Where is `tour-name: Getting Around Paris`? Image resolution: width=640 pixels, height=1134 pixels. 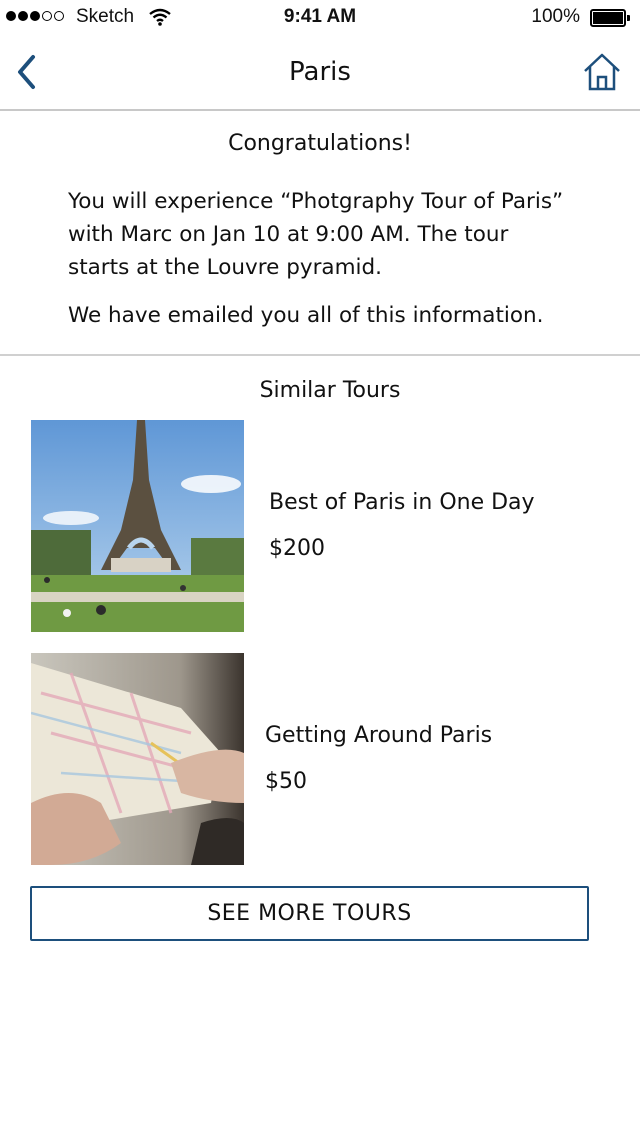
tour-name: Getting Around Paris is located at coordinates (378, 735).